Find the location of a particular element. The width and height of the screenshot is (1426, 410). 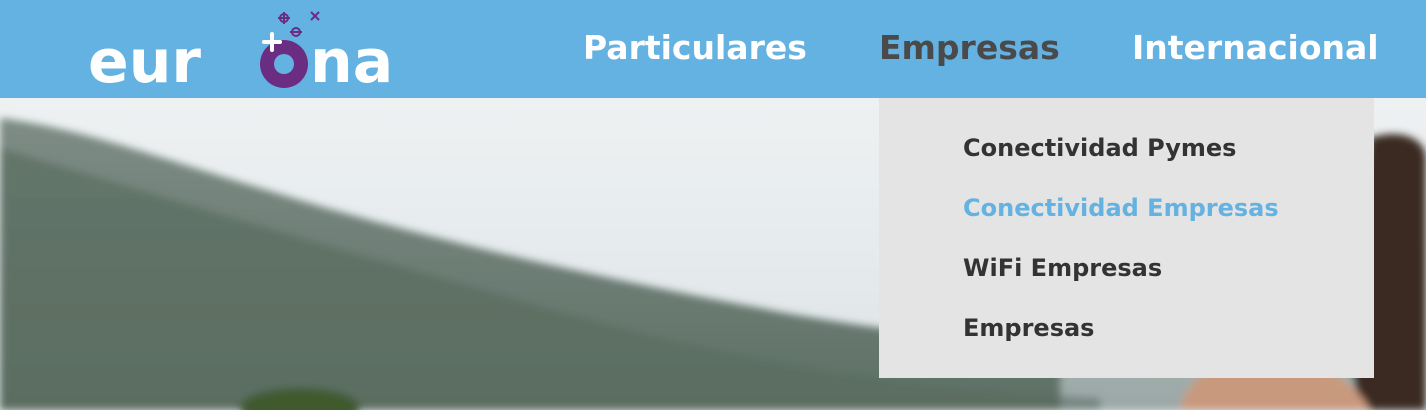

eurona-logo-graphic: eur na is located at coordinates (240, 54).